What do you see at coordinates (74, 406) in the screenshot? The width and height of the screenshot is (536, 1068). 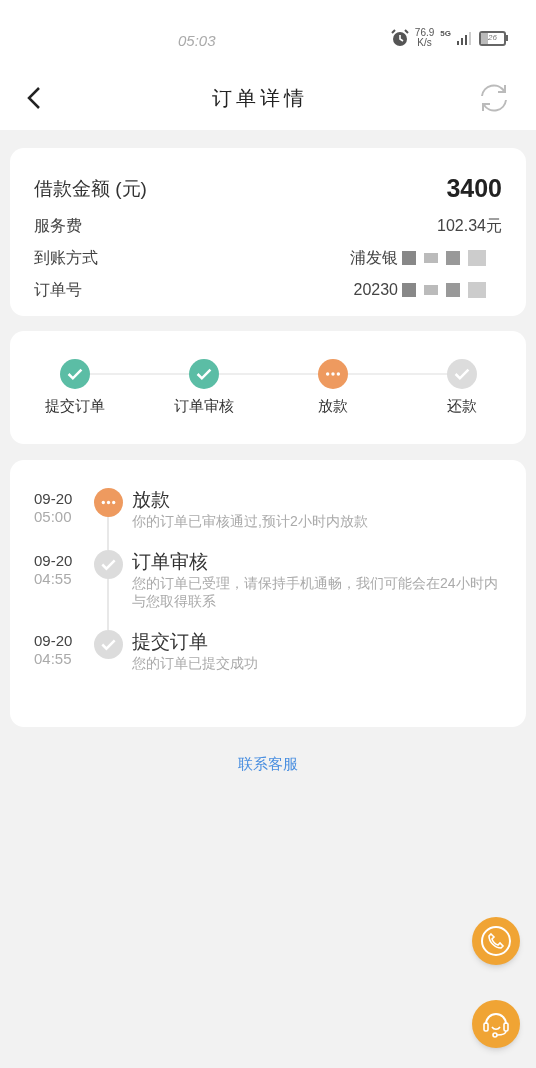 I see `step-label: 提交订单` at bounding box center [74, 406].